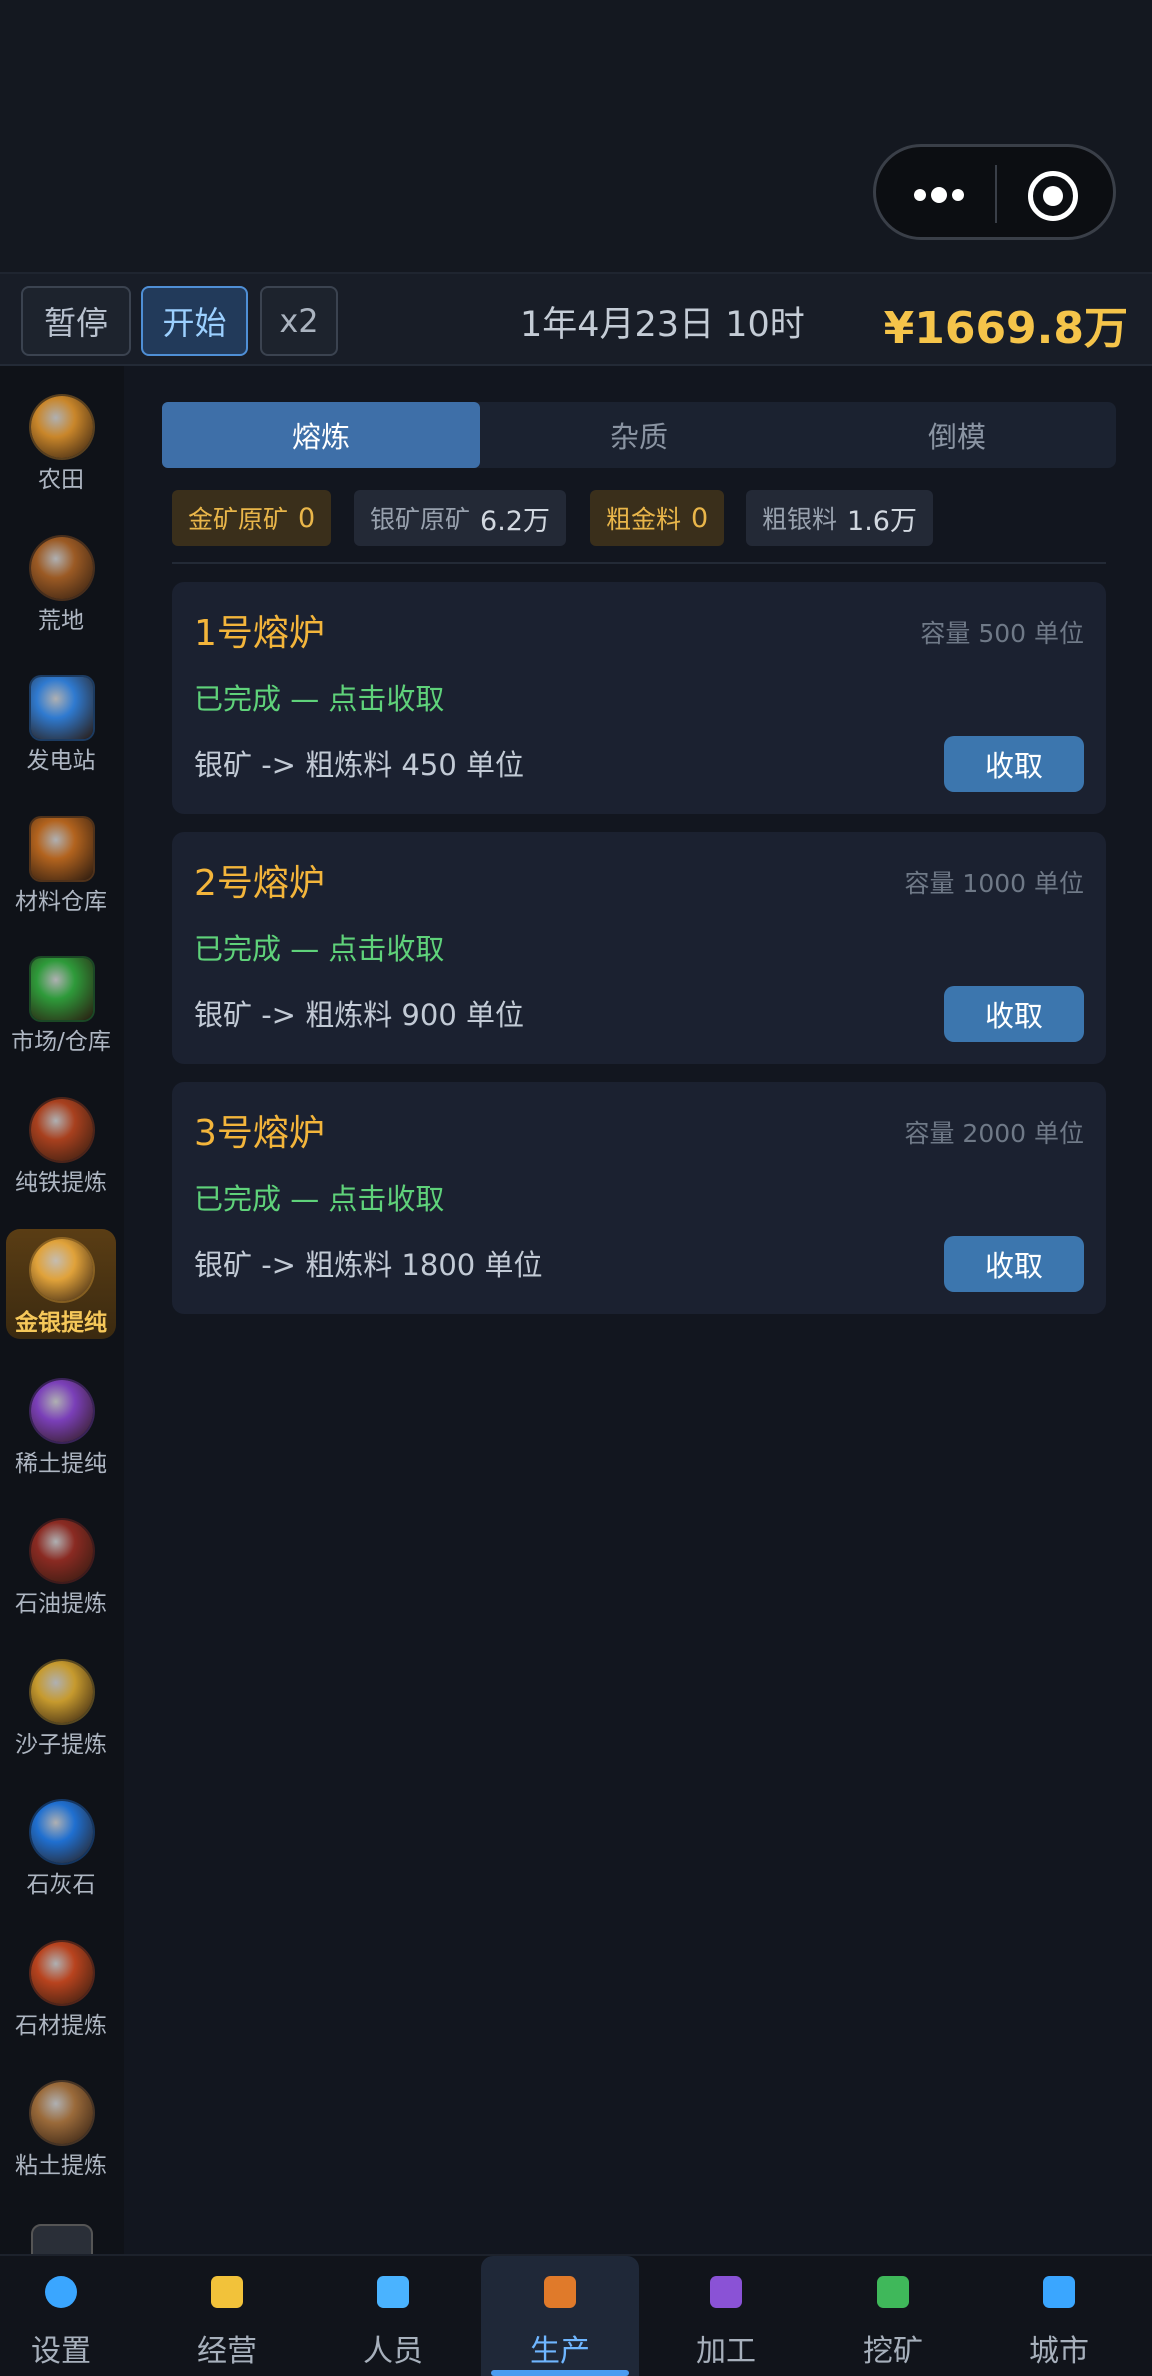 Image resolution: width=1152 pixels, height=2376 pixels. I want to click on sidebar-item: 纯铁提炼, so click(61, 1144).